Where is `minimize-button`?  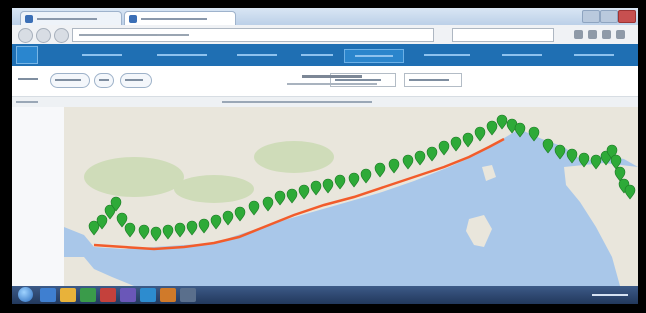 minimize-button is located at coordinates (591, 16).